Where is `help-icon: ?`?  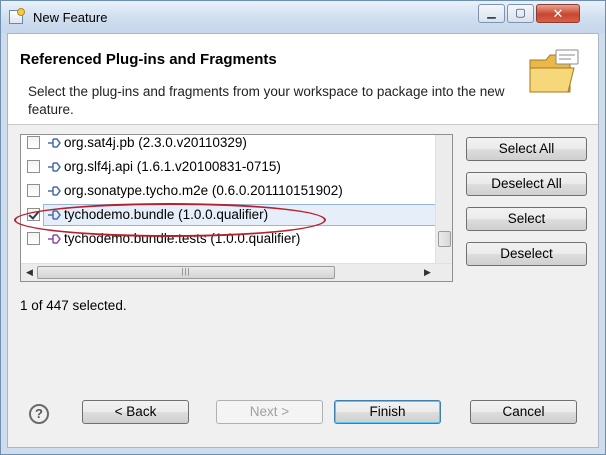 help-icon: ? is located at coordinates (39, 414).